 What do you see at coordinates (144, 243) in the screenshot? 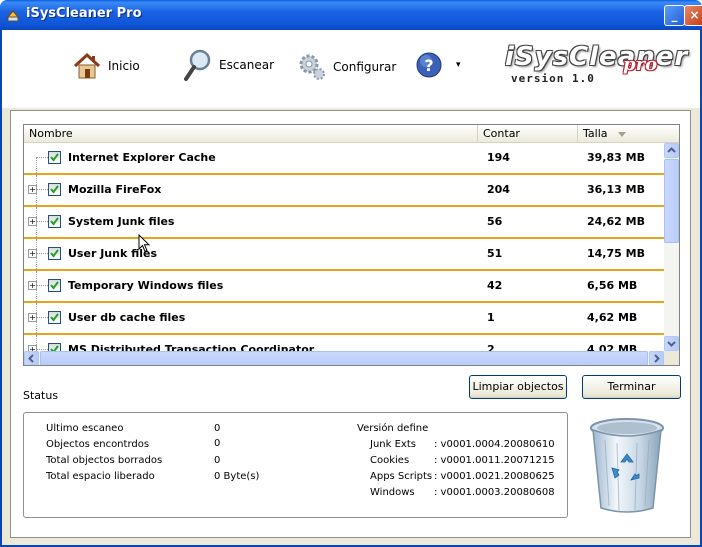
I see `mouse-cursor-icon` at bounding box center [144, 243].